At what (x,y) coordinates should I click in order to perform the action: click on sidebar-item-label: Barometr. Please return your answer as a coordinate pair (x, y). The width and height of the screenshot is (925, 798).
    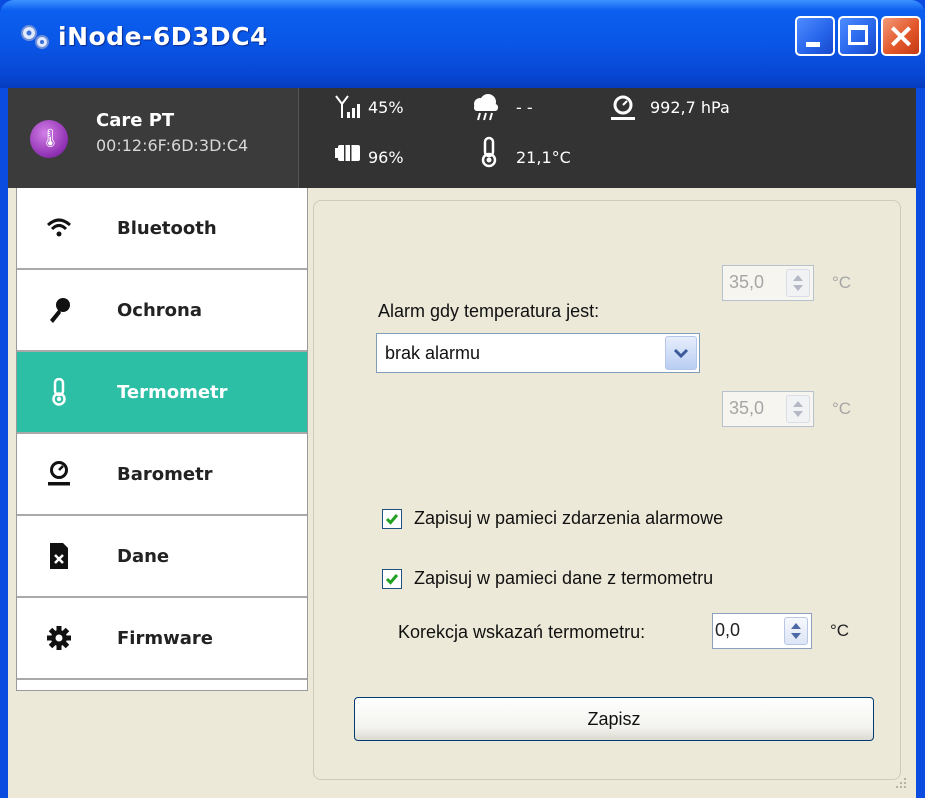
    Looking at the image, I should click on (165, 474).